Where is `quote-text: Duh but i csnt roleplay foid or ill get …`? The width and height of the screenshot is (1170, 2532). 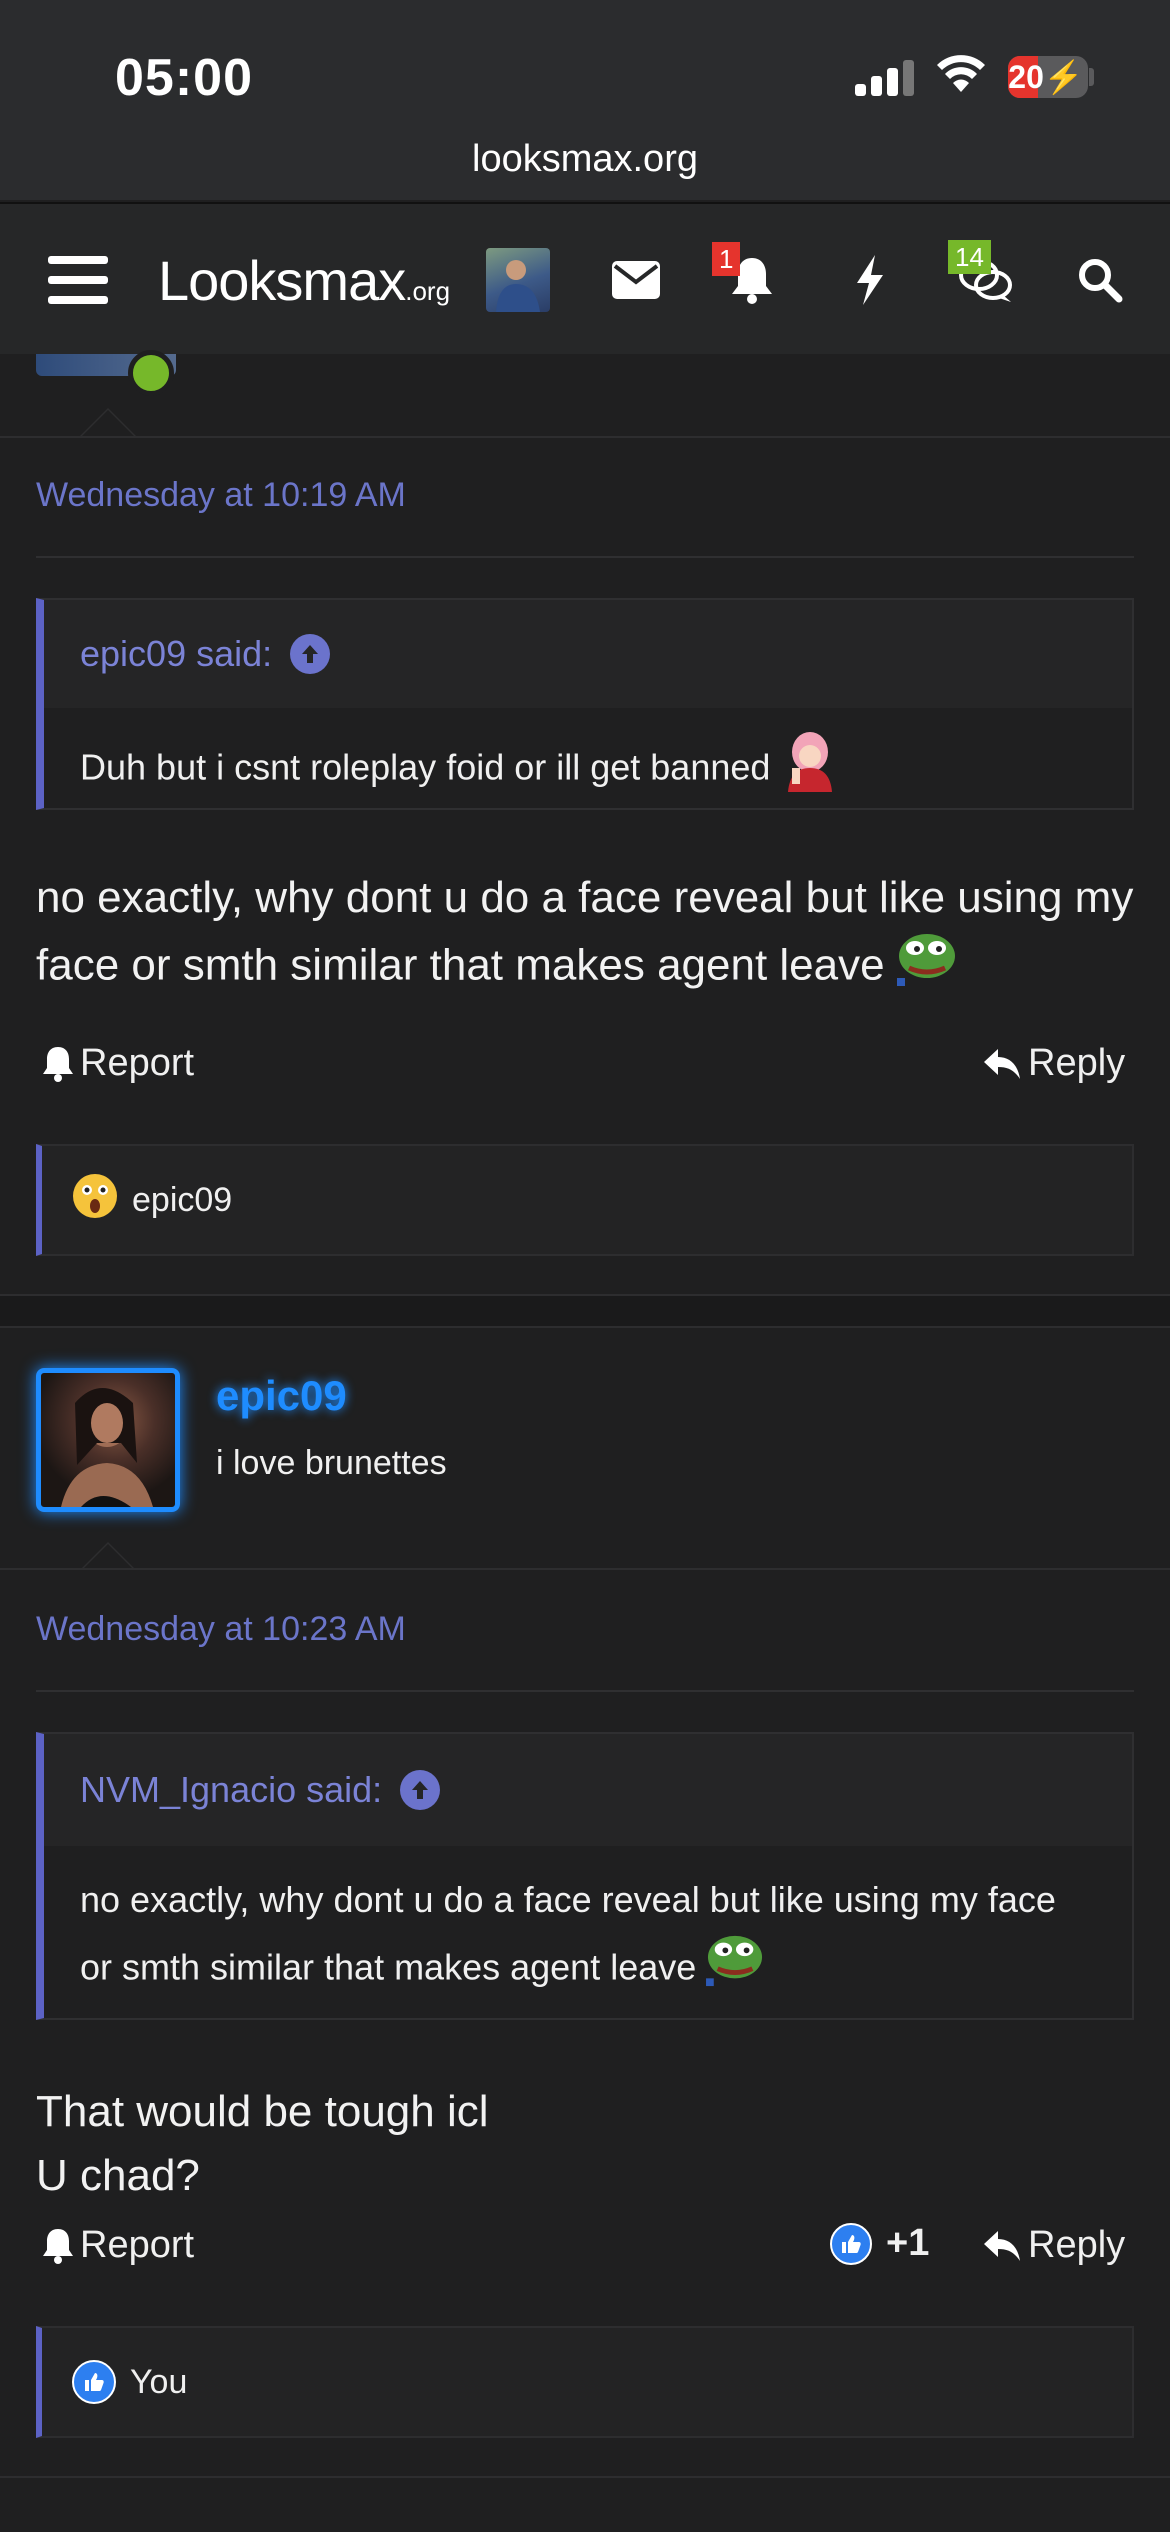
quote-text: Duh but i csnt roleplay foid or ill get … is located at coordinates (425, 767).